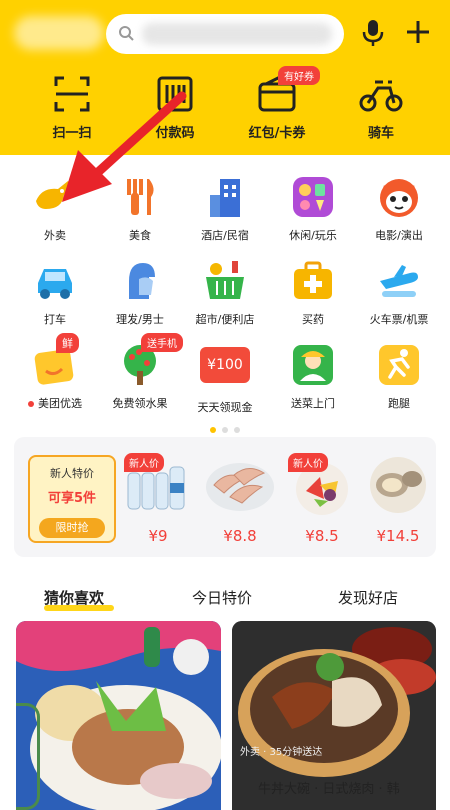 The width and height of the screenshot is (450, 810). I want to click on grid-label: 美食, so click(140, 235).